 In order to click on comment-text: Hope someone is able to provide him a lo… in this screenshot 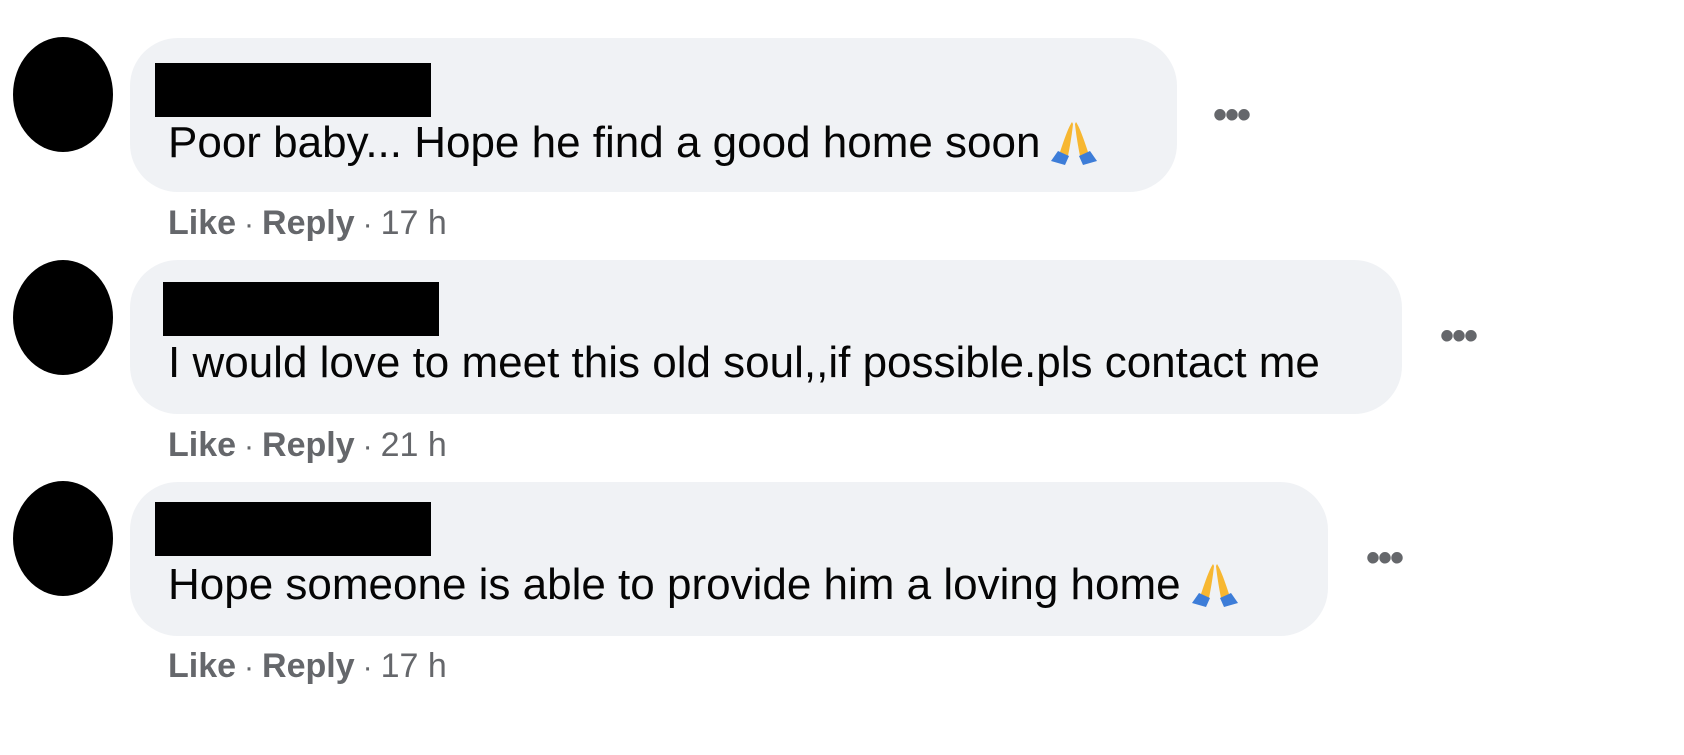, I will do `click(704, 585)`.